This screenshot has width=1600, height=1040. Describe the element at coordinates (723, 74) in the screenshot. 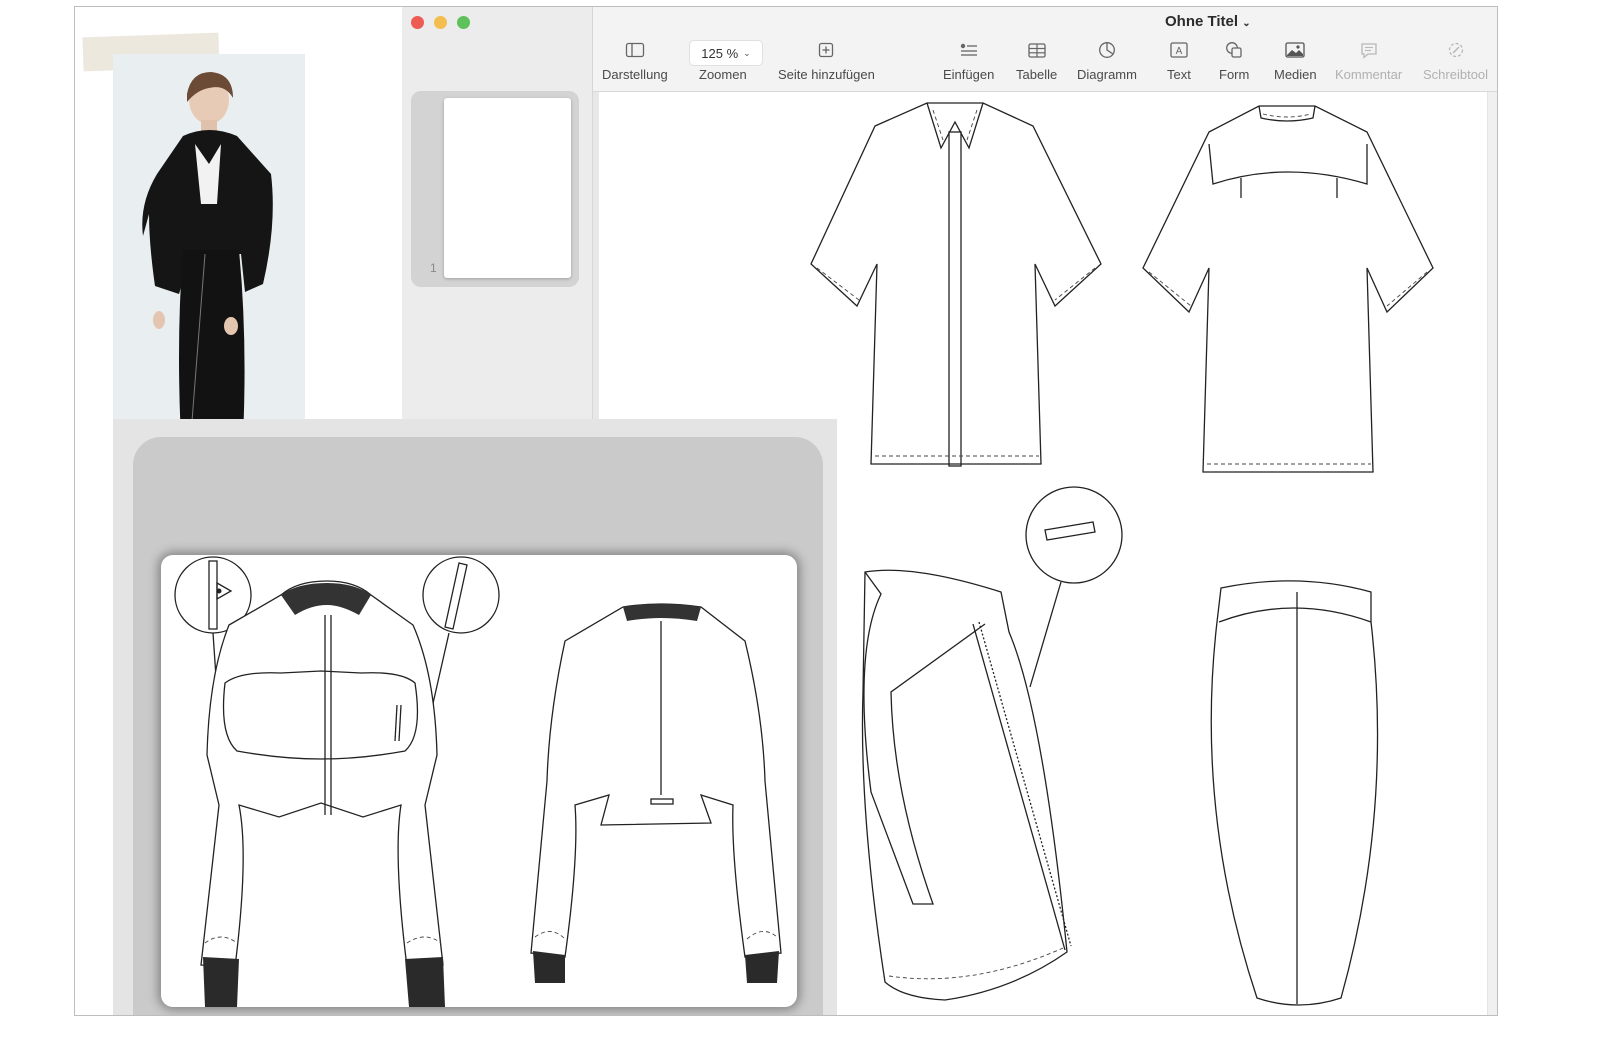

I see `zoom-label: Zoomen` at that location.